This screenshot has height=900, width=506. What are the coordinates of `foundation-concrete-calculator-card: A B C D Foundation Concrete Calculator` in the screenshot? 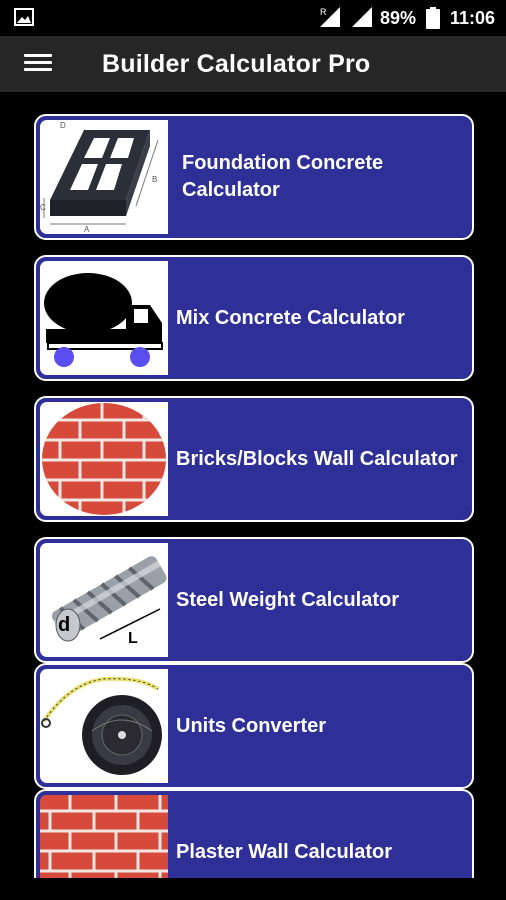 It's located at (254, 177).